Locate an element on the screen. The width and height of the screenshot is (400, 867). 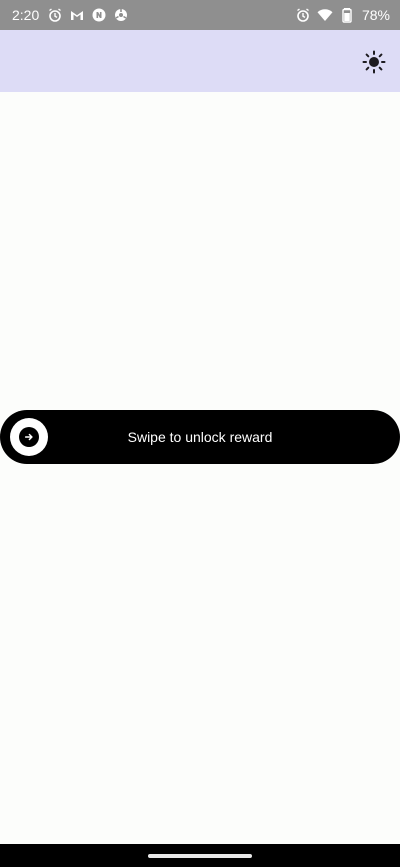
status-bar: 2:20 78% is located at coordinates (200, 15).